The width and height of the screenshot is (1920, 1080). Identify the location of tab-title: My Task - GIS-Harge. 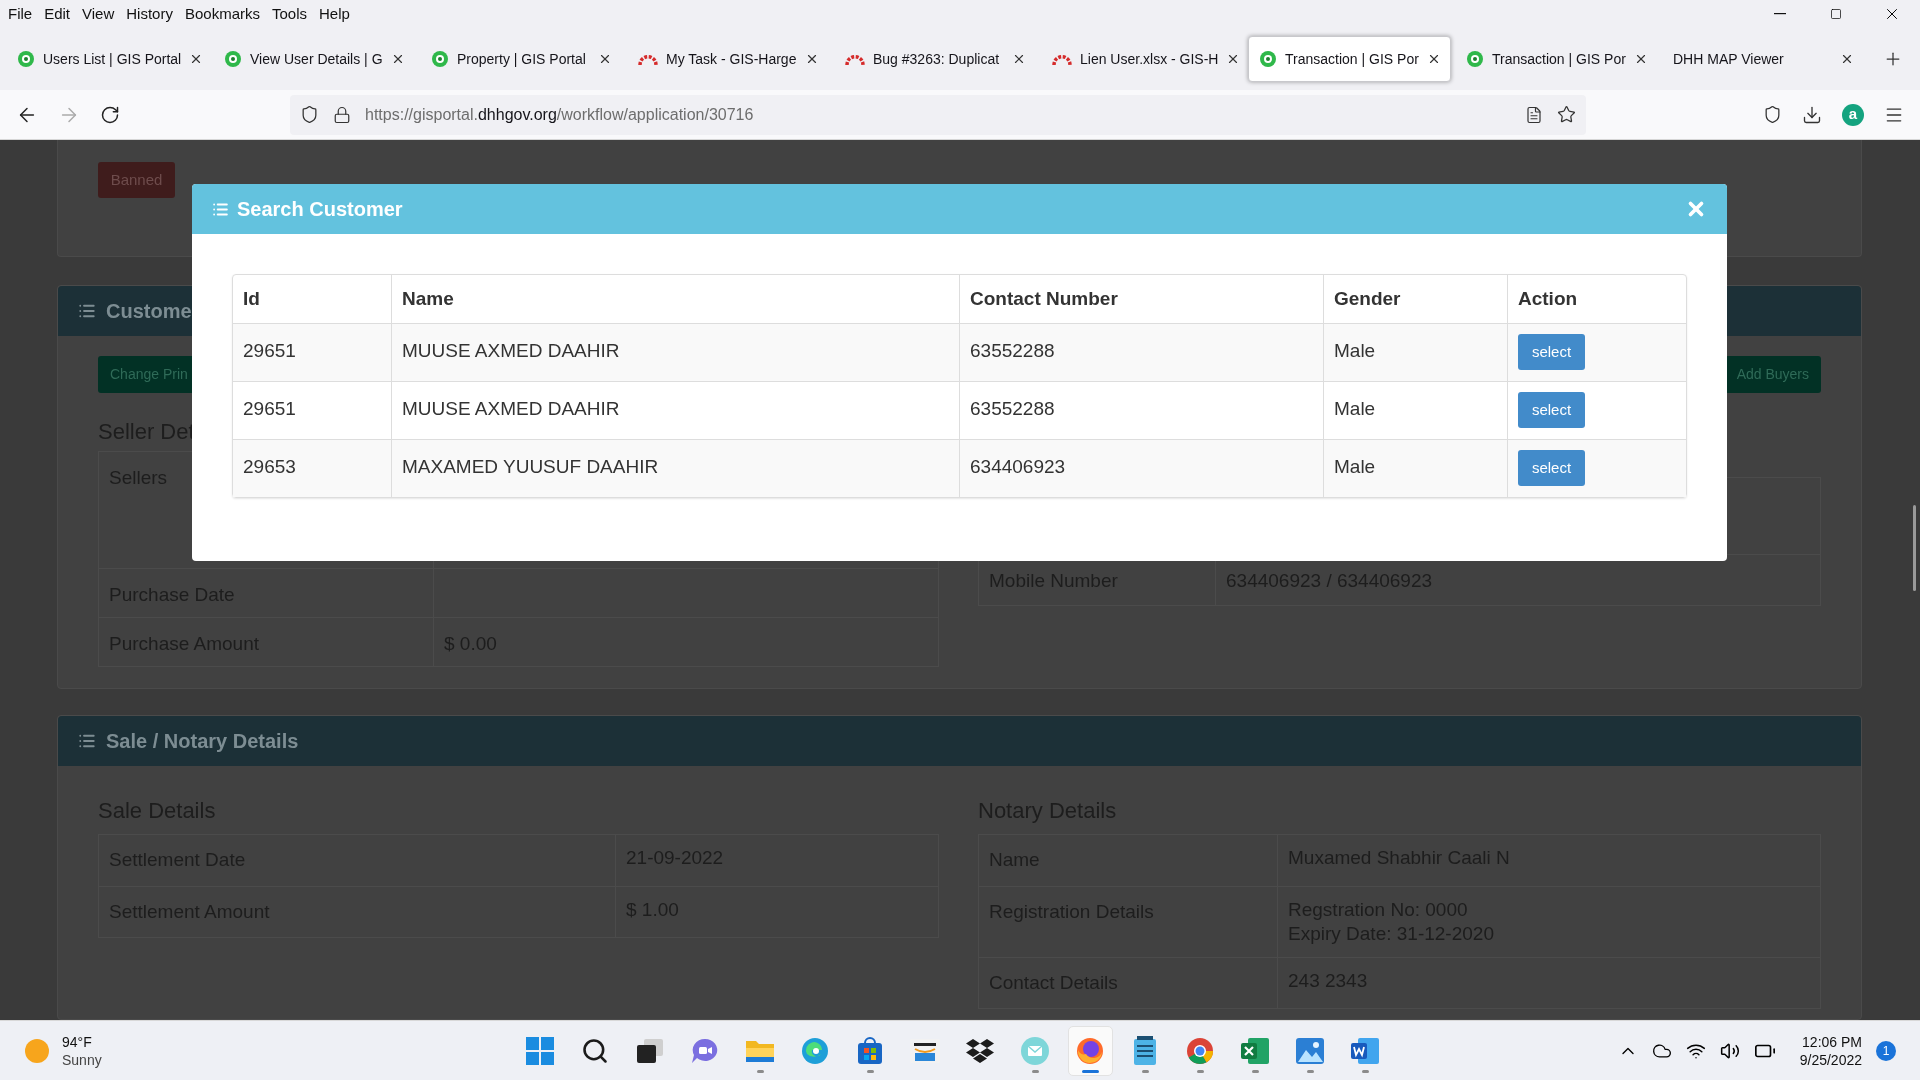
(731, 59).